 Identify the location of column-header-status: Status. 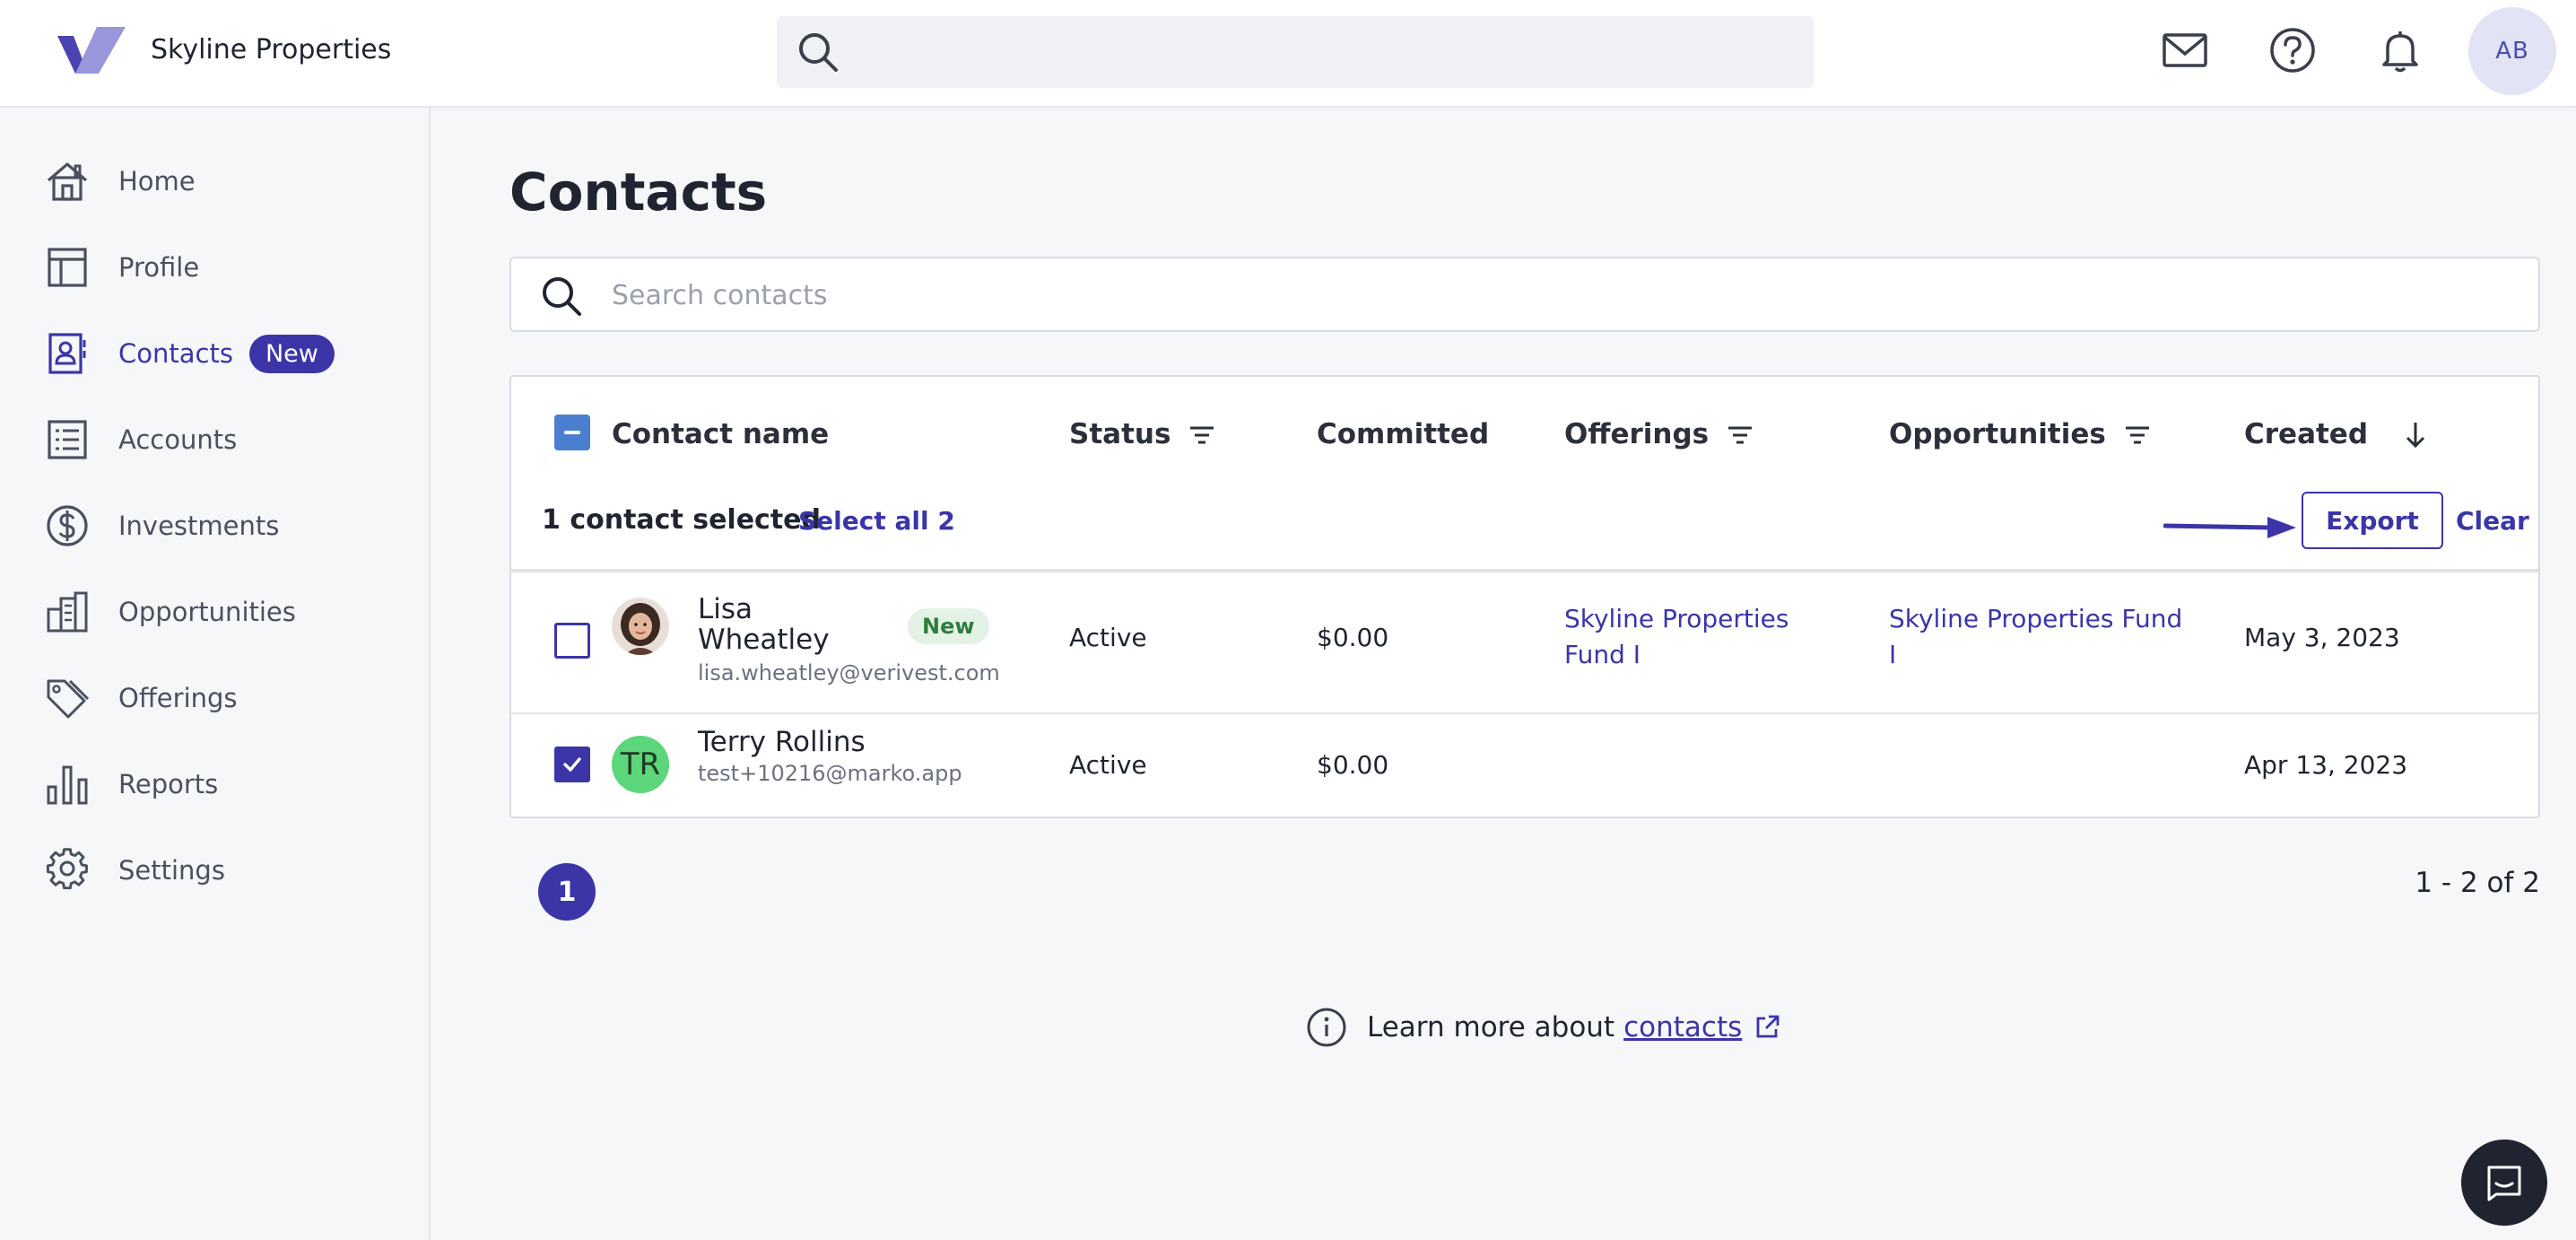
(1143, 434).